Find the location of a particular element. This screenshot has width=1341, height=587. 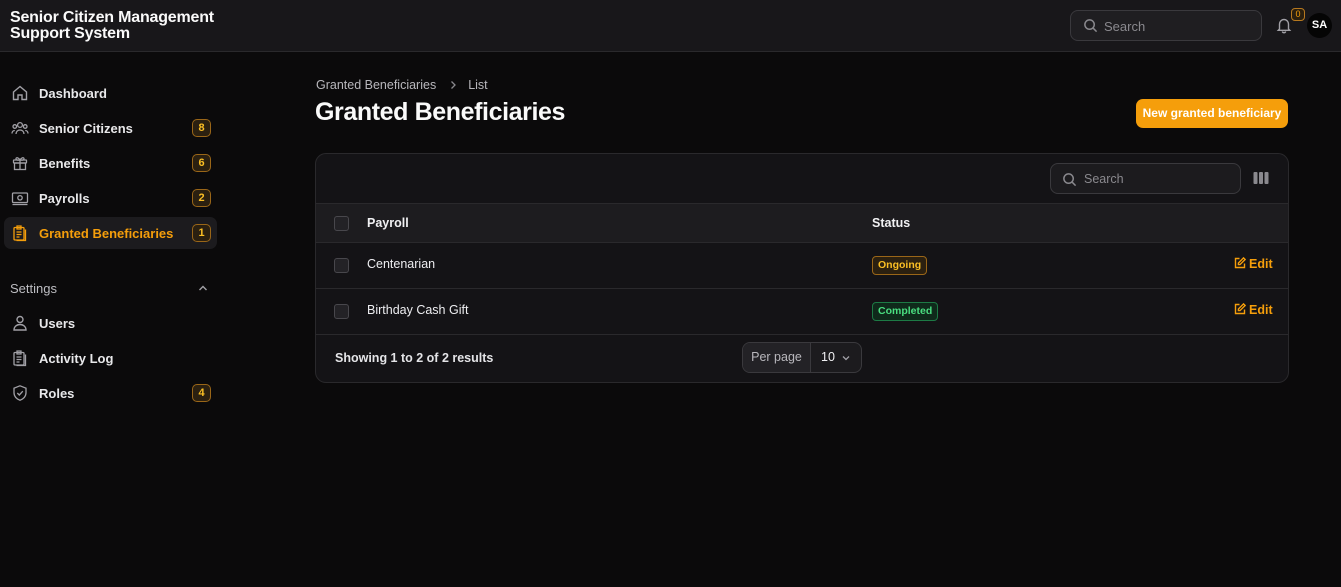

avatar: SA is located at coordinates (1319, 25).